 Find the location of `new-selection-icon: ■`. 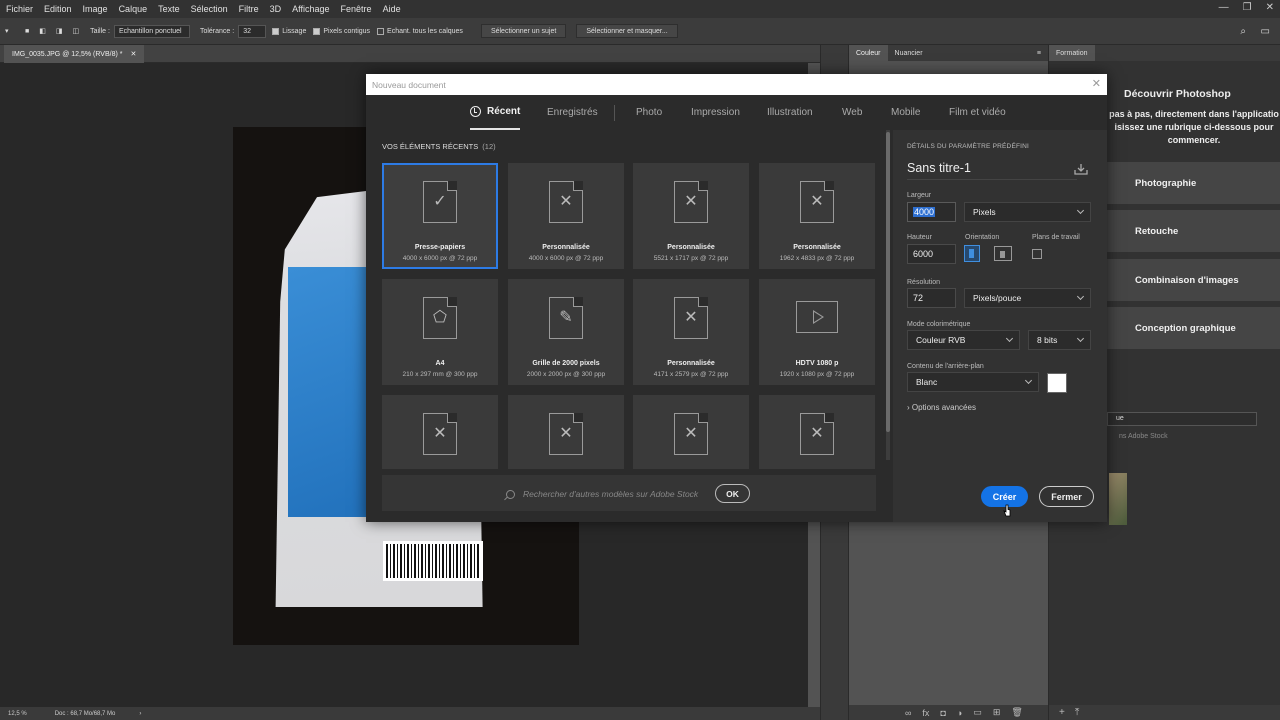

new-selection-icon: ■ is located at coordinates (27, 31).